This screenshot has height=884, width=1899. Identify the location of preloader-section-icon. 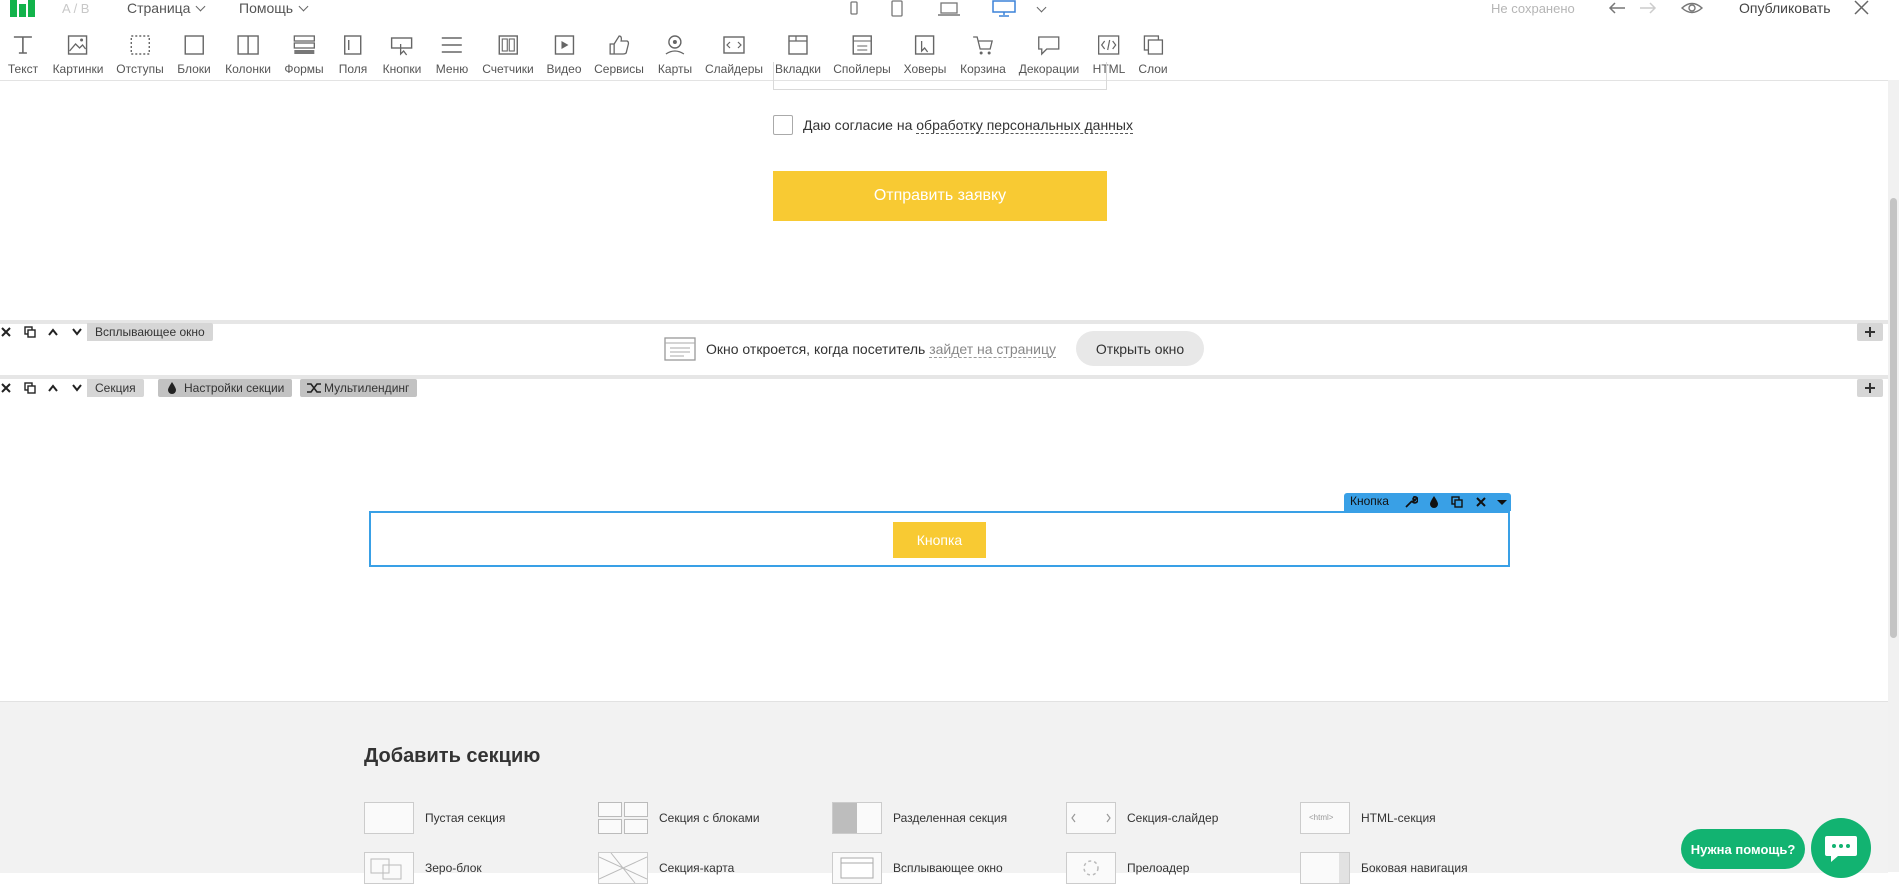
(1091, 868).